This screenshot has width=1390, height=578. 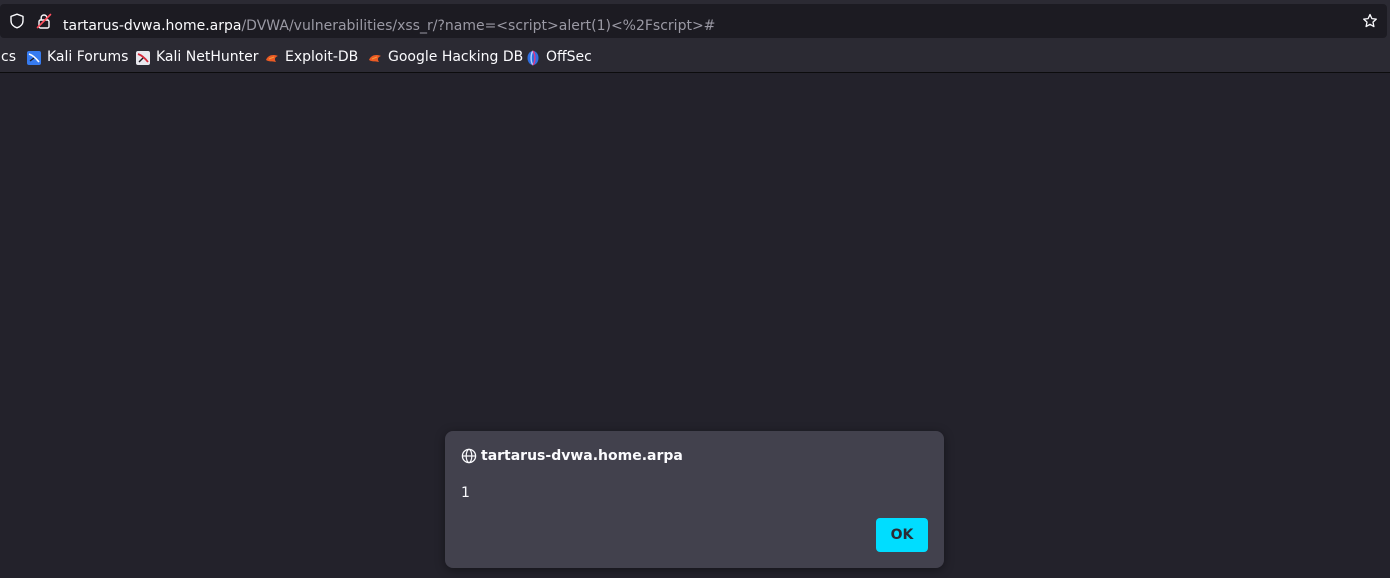 I want to click on bookmark-label: Google Hacking DB, so click(x=456, y=57).